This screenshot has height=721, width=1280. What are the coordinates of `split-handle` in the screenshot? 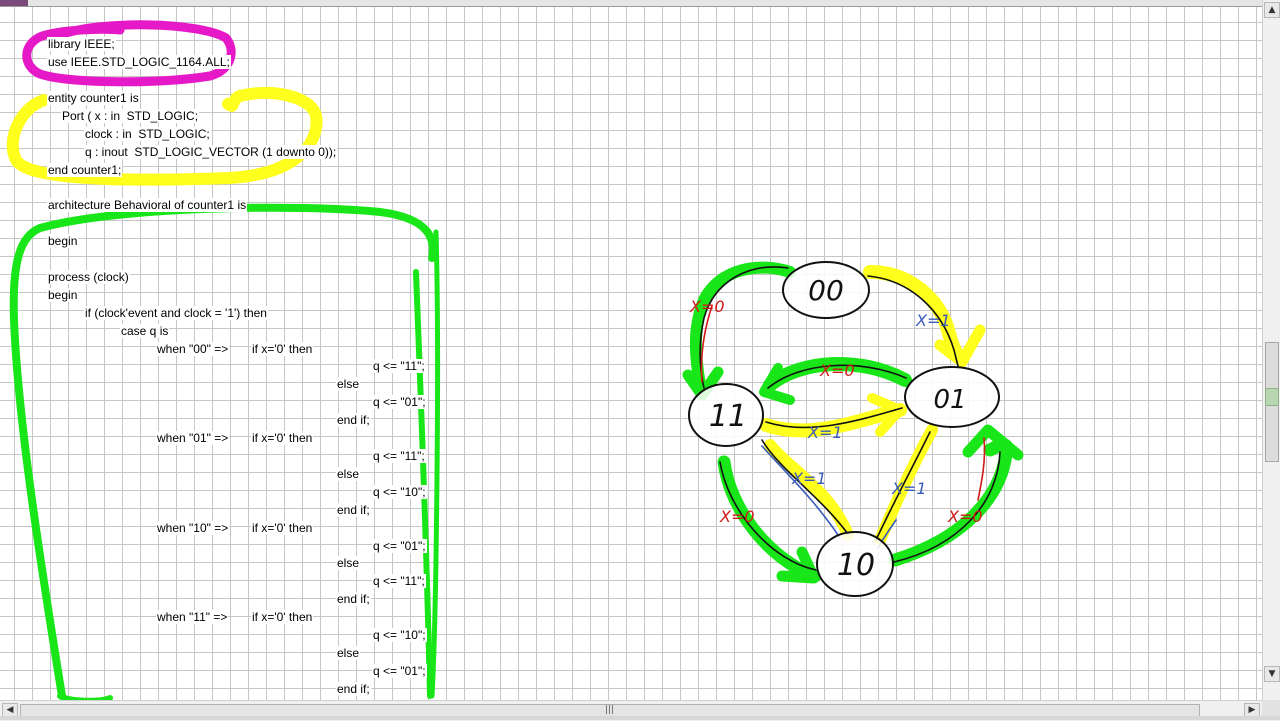 It's located at (1272, 397).